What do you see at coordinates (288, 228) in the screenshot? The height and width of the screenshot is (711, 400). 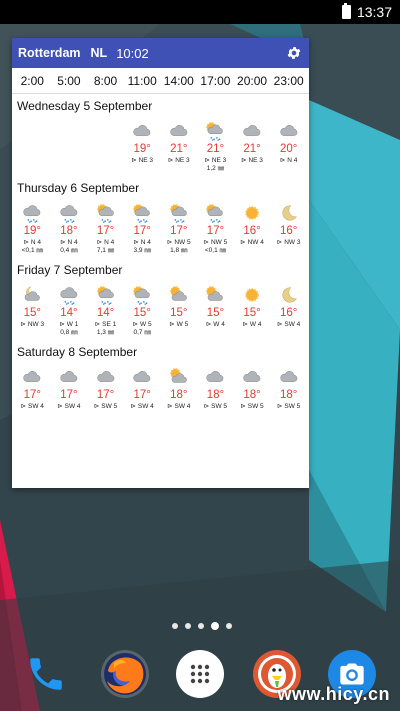 I see `forecast-cell: 16° ⊳ NW 3` at bounding box center [288, 228].